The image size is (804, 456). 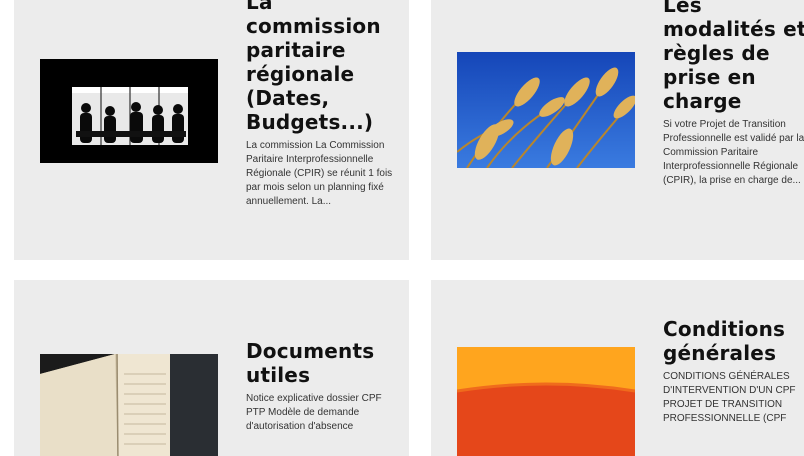 I want to click on orange-abstract-graphic, so click(x=546, y=401).